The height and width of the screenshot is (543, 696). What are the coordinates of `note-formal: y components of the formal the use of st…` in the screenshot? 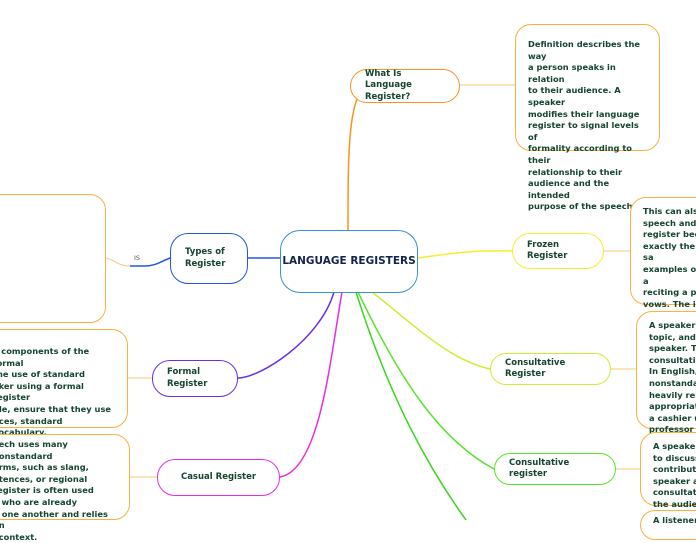 It's located at (64, 389).